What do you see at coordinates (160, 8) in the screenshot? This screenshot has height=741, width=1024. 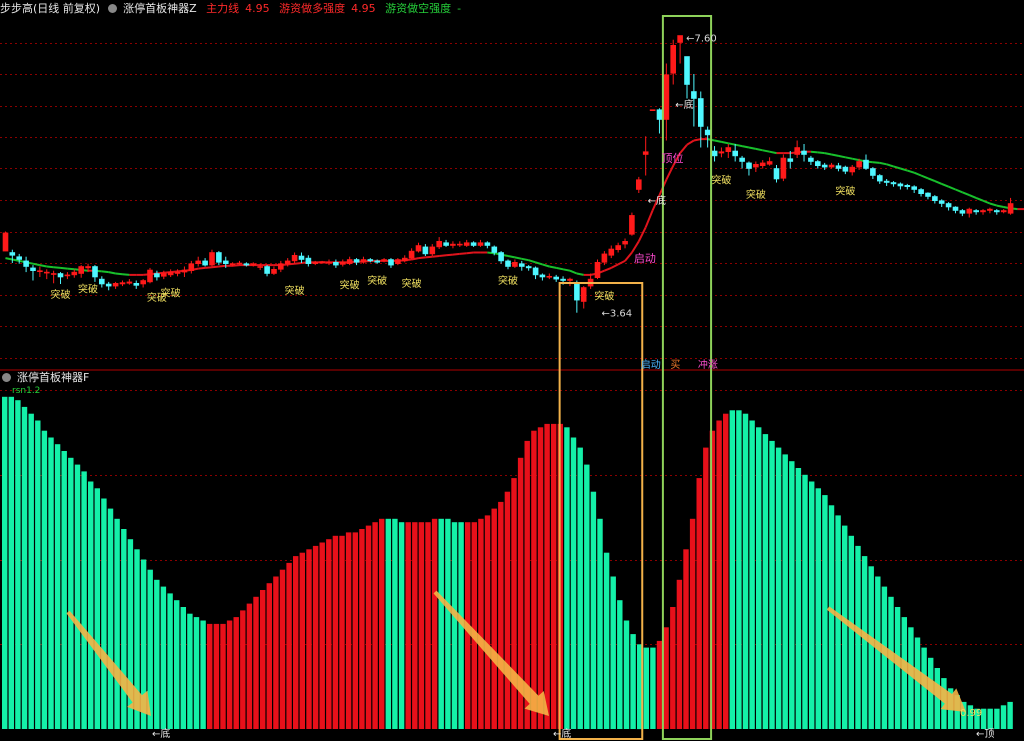 I see `indicator-name: 涨停首板神器Z` at bounding box center [160, 8].